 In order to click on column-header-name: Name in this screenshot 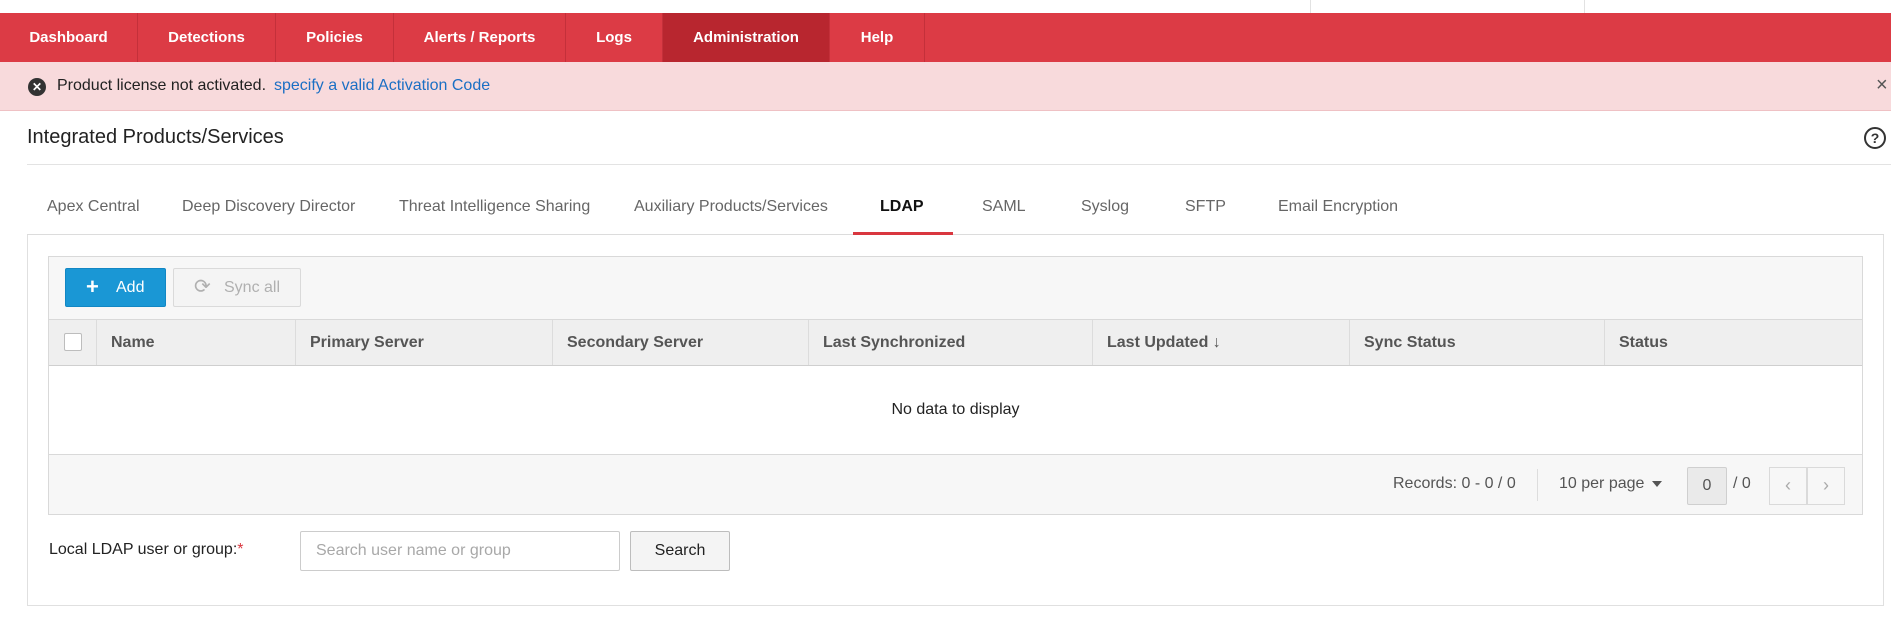, I will do `click(196, 342)`.